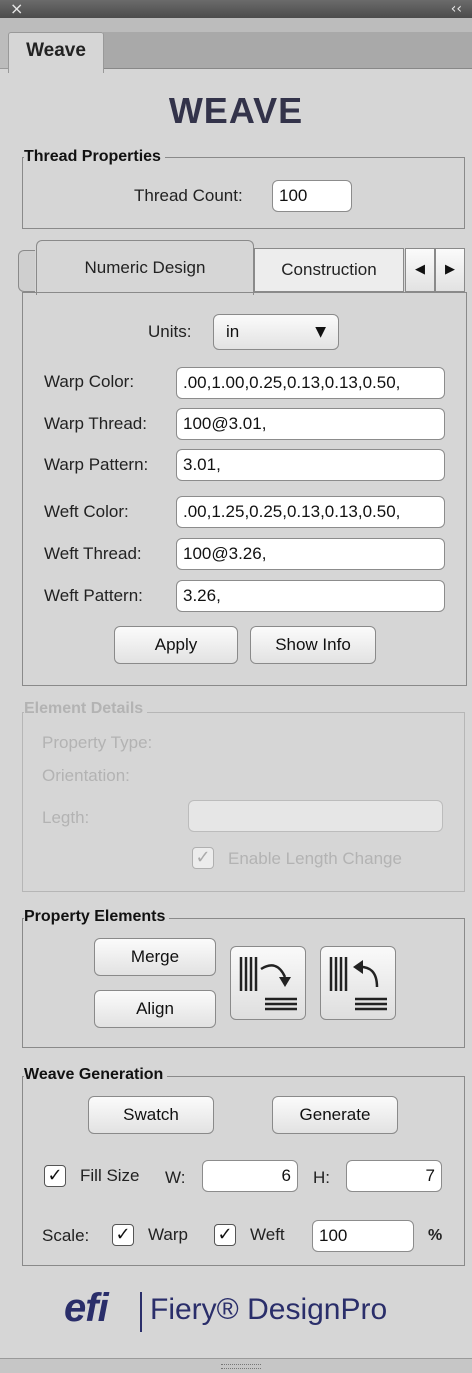 The image size is (472, 1373). What do you see at coordinates (236, 9) in the screenshot?
I see `panel-title-bar: × ‹‹` at bounding box center [236, 9].